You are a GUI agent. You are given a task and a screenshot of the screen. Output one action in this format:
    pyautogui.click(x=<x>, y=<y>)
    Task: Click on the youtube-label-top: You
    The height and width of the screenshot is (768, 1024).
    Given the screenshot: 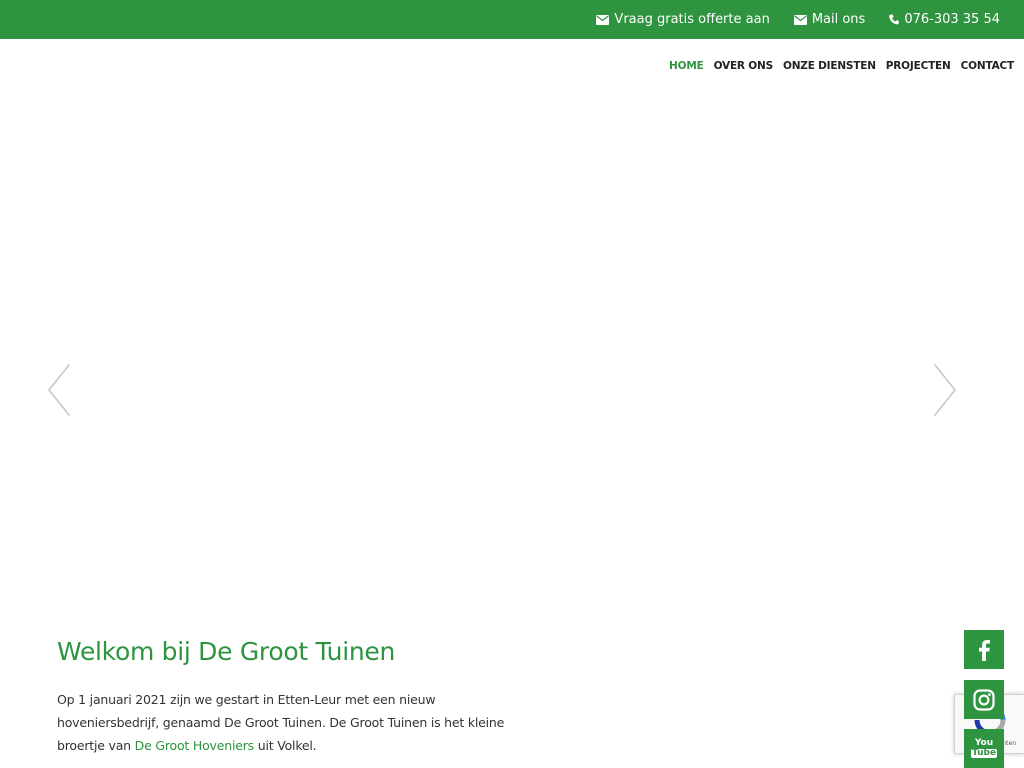 What is the action you would take?
    pyautogui.click(x=984, y=743)
    